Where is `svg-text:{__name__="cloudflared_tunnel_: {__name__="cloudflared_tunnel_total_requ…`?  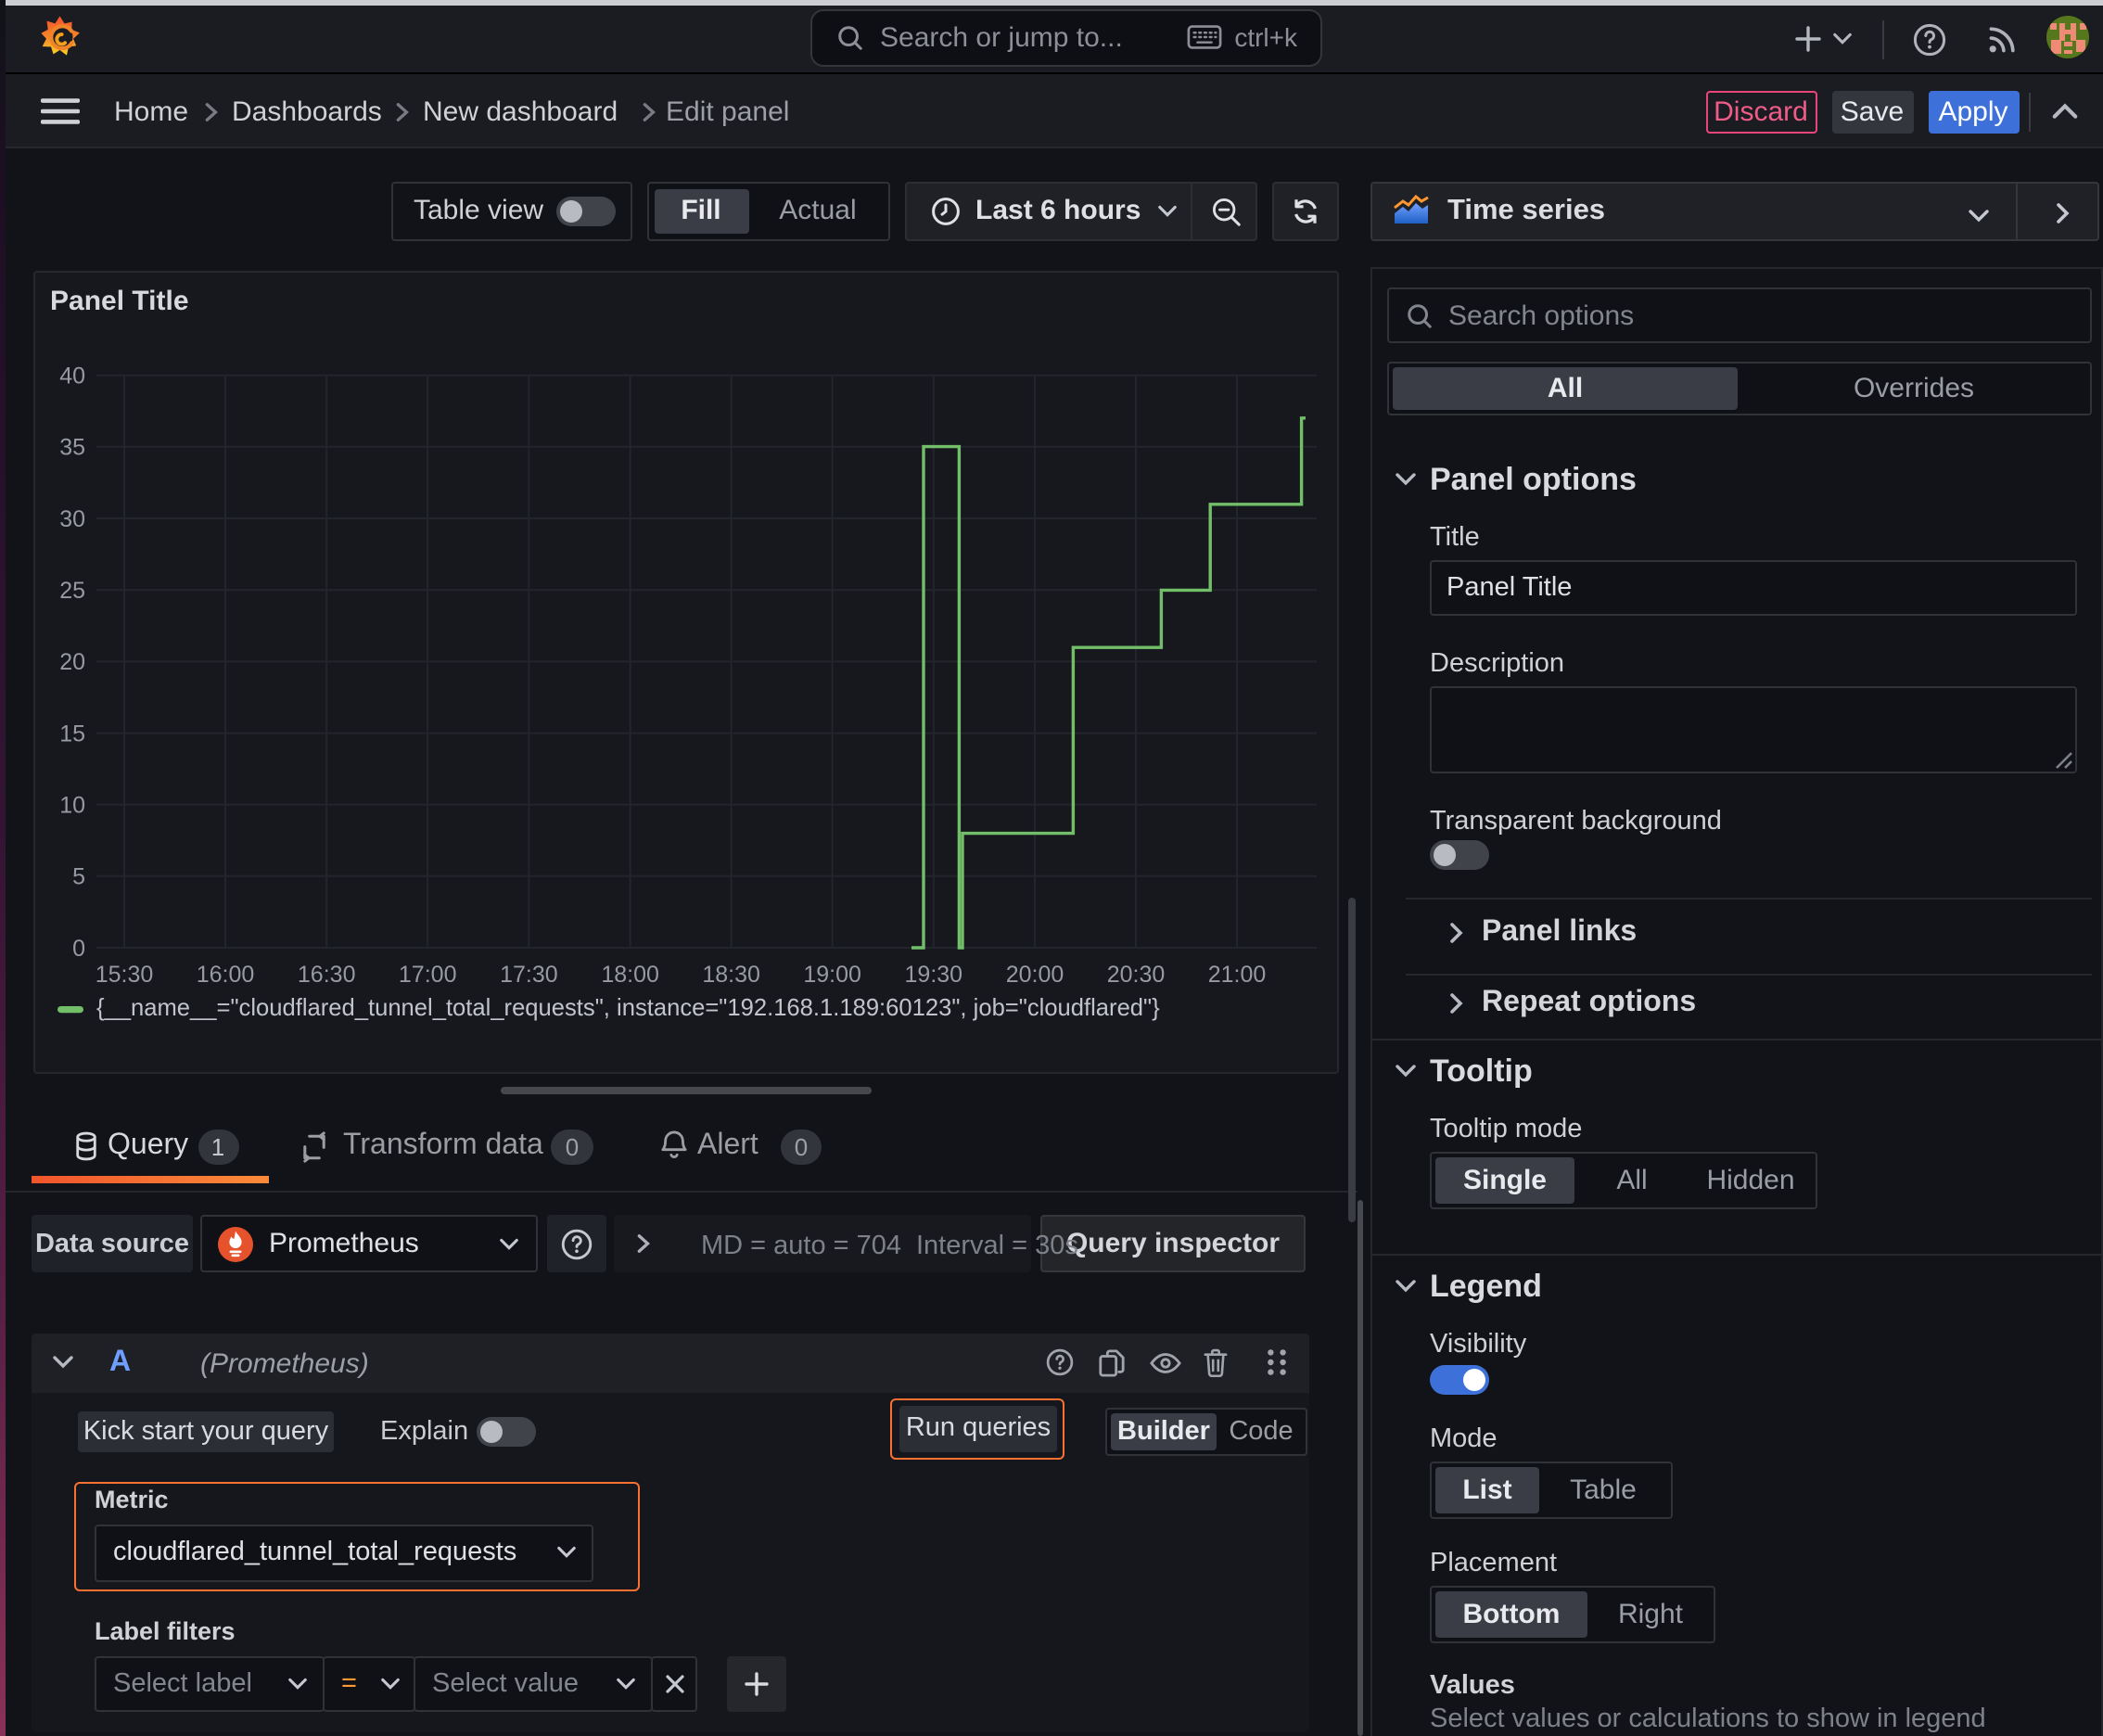
svg-text:{__name__="cloudflared_tunnel_: {__name__="cloudflared_tunnel_total_requ… is located at coordinates (628, 1007).